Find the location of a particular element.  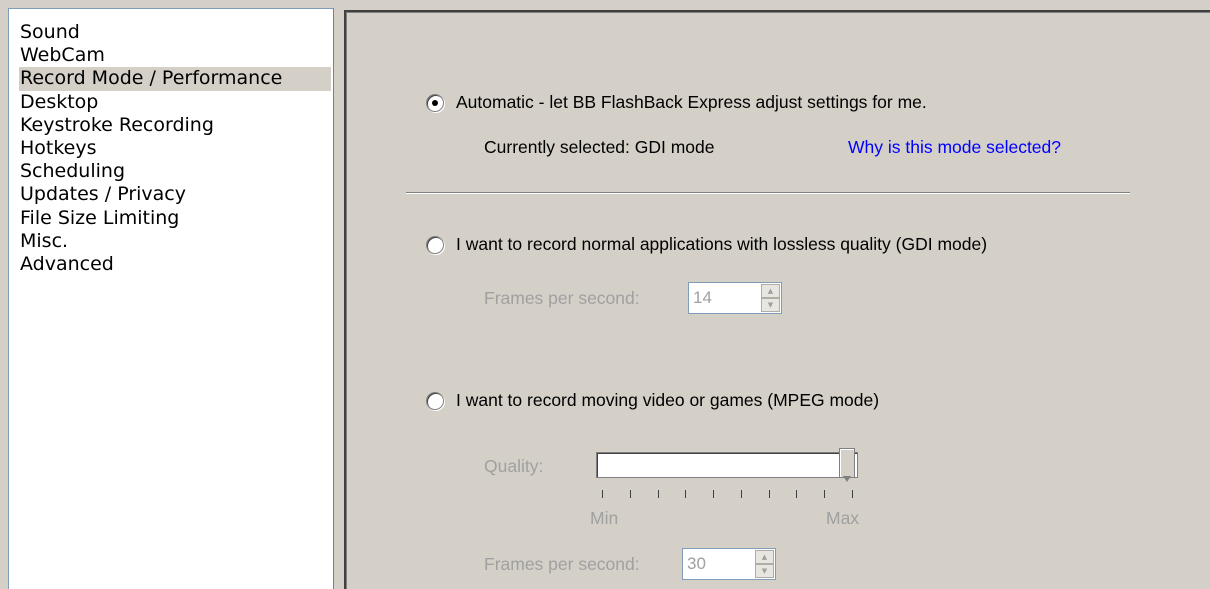

mpeg-fps-input is located at coordinates (719, 564).